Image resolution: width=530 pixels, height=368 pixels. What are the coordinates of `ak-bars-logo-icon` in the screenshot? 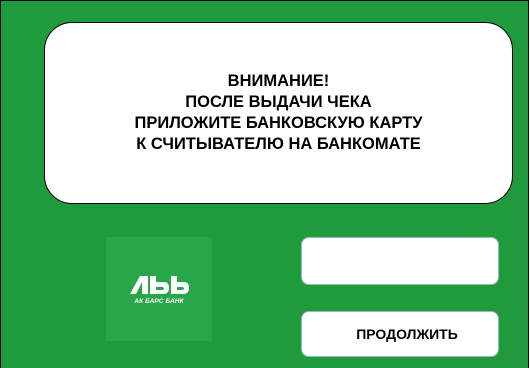 It's located at (159, 284).